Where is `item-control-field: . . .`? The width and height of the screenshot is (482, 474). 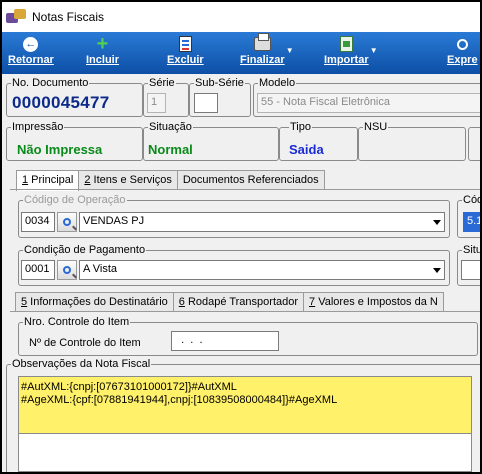
item-control-field: . . . is located at coordinates (225, 341).